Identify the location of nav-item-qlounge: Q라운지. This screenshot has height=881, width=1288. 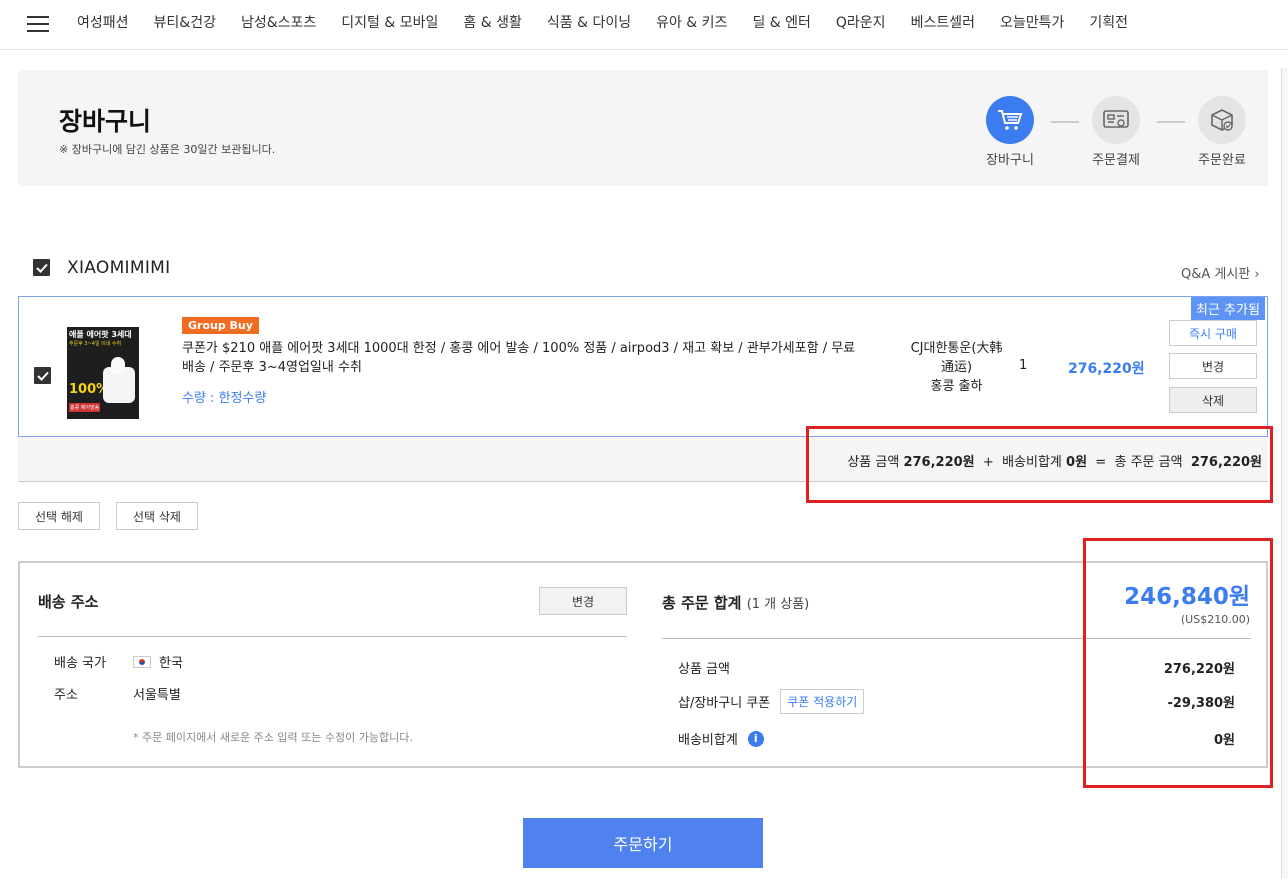
(861, 22).